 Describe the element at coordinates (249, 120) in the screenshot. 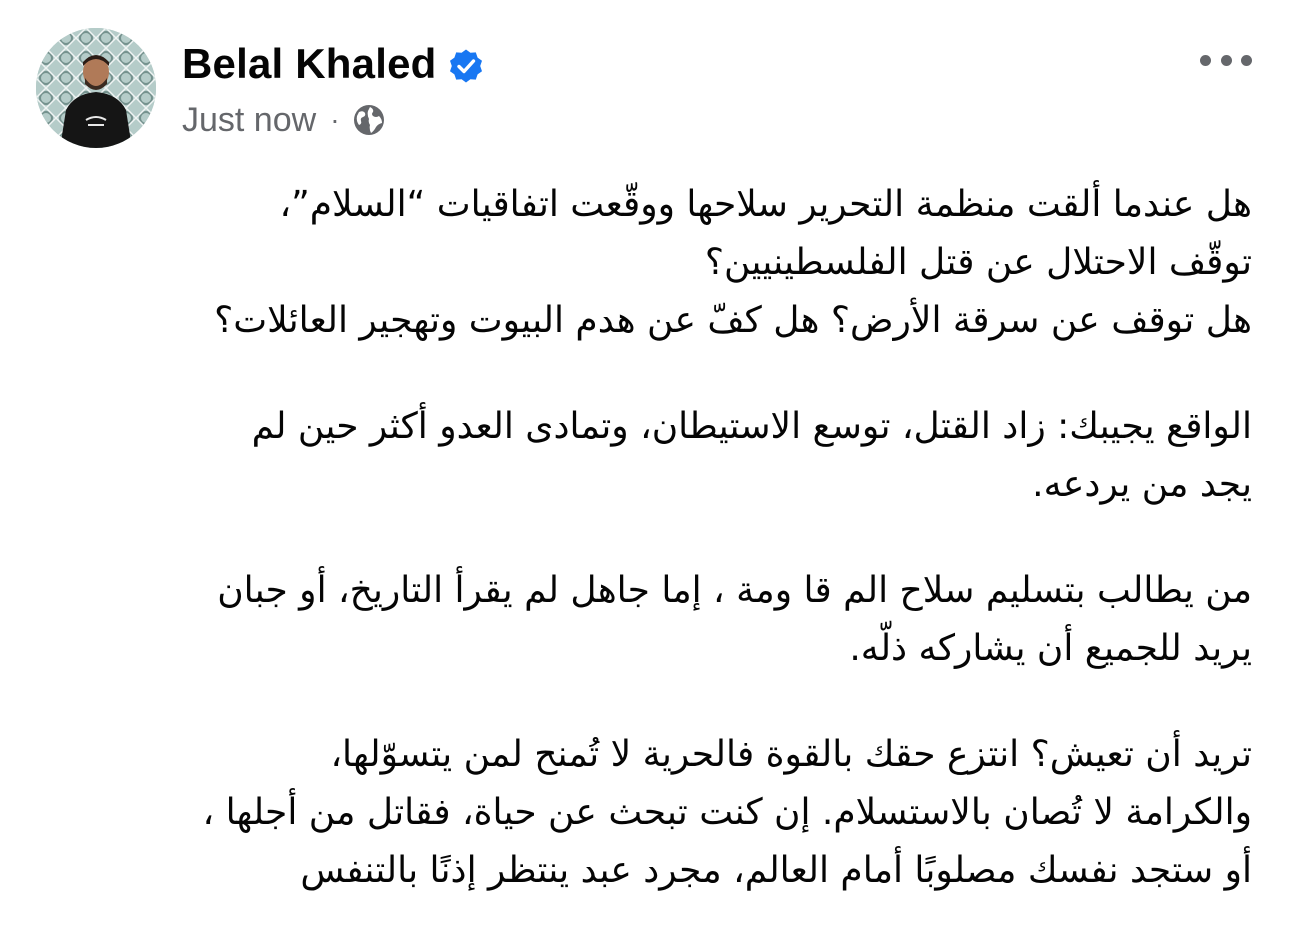

I see `post-timestamp: Just now` at that location.